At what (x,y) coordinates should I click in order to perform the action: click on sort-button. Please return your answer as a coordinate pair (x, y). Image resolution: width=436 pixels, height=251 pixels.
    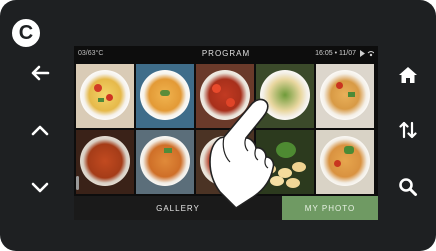
    Looking at the image, I should click on (408, 130).